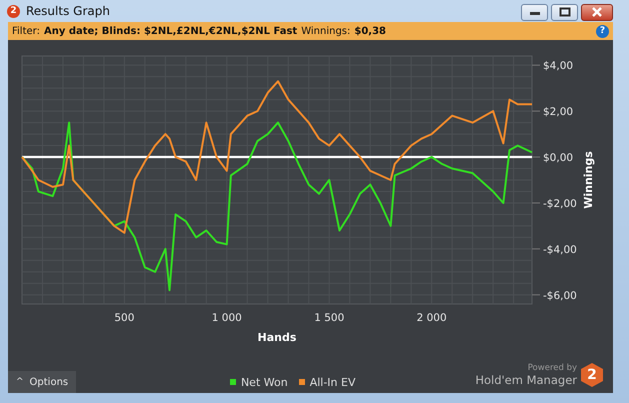 This screenshot has height=403, width=629. What do you see at coordinates (560, 204) in the screenshot?
I see `y-tick-label: -$2,00` at bounding box center [560, 204].